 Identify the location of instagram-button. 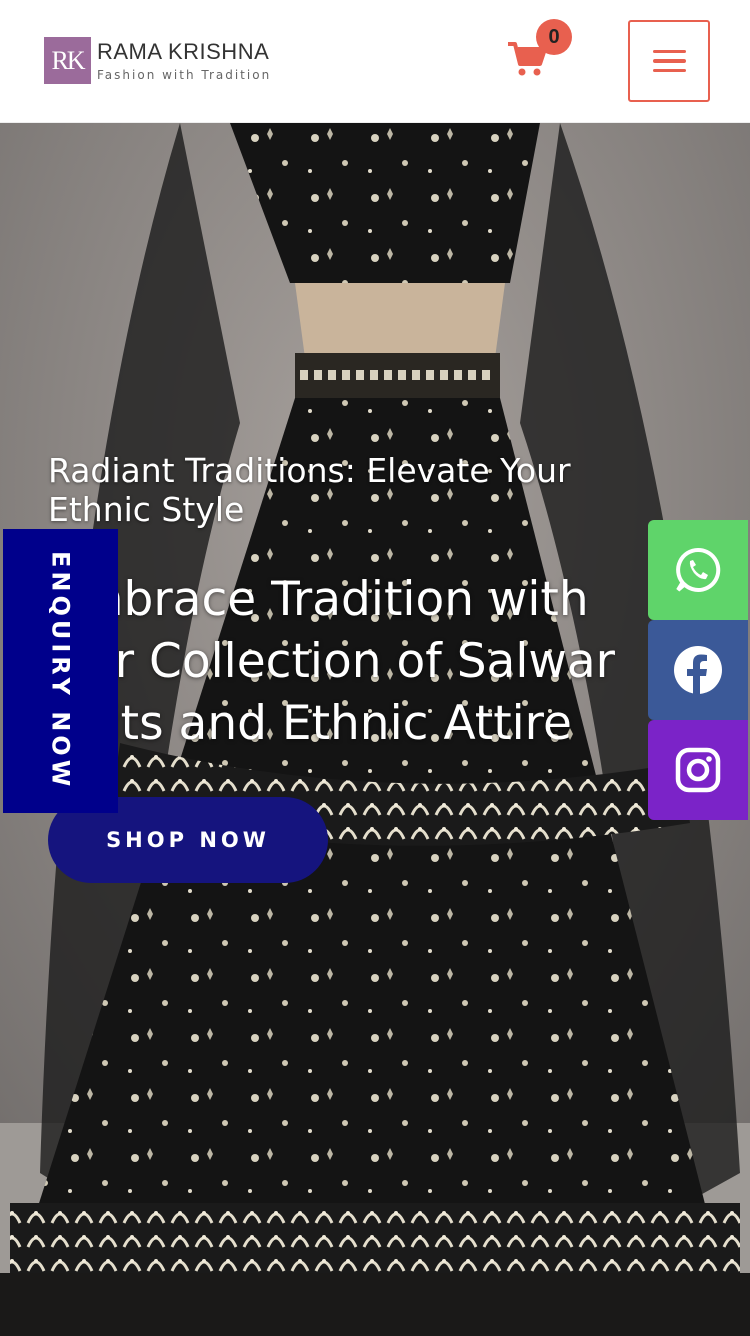
(698, 770).